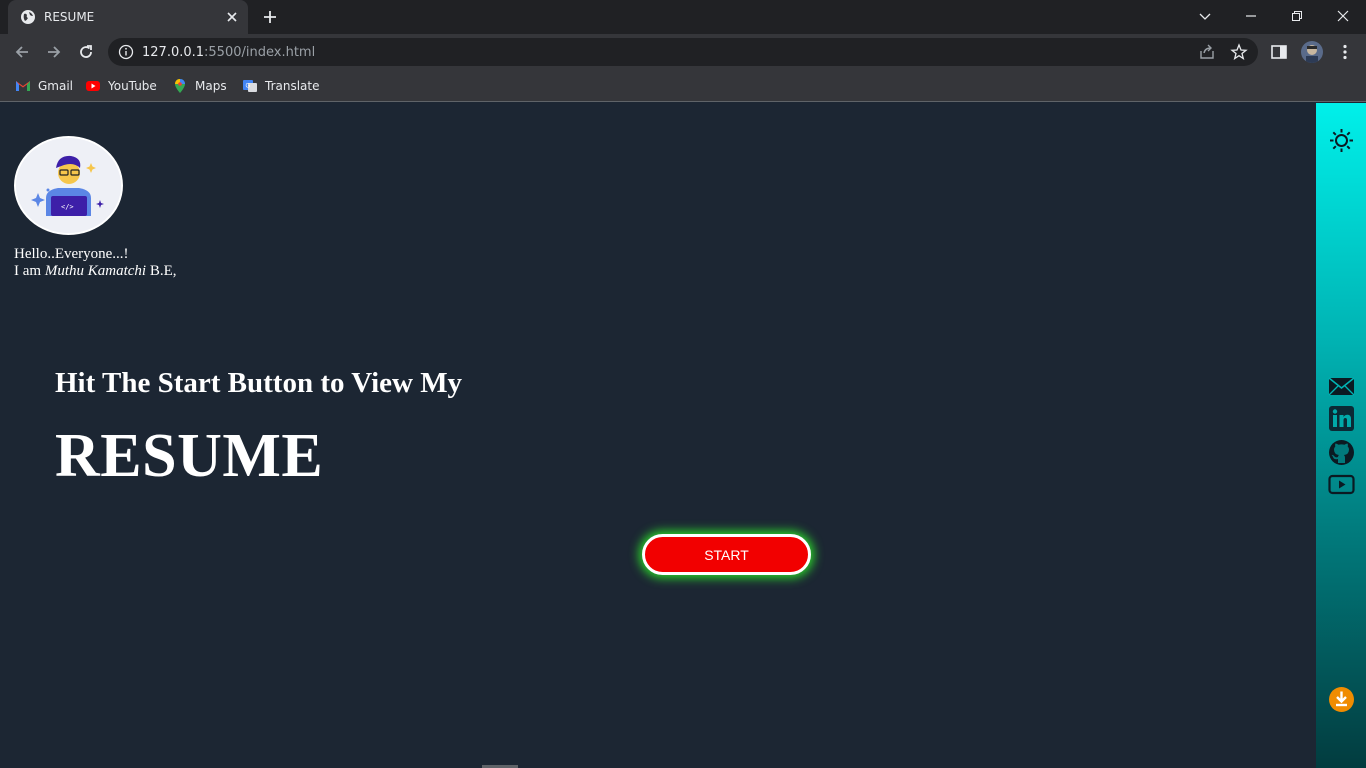  What do you see at coordinates (1341, 699) in the screenshot?
I see `download-icon` at bounding box center [1341, 699].